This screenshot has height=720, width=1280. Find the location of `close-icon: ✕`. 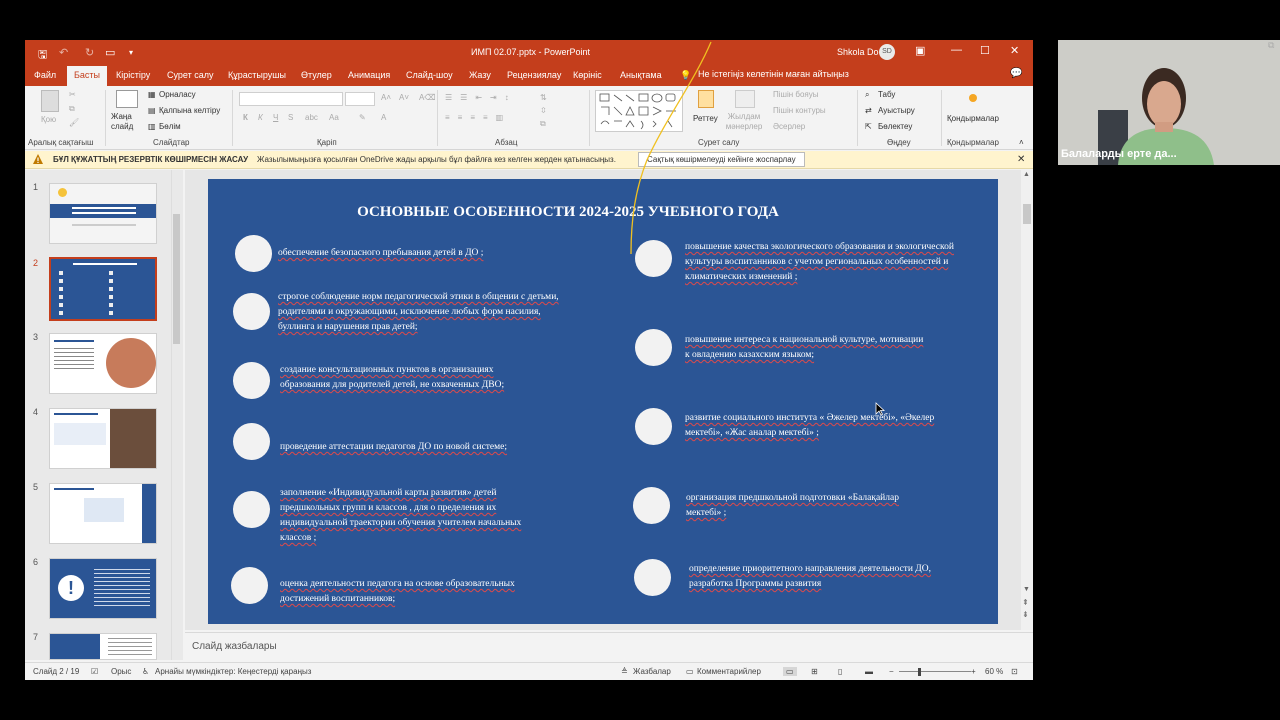

close-icon: ✕ is located at coordinates (1014, 50).